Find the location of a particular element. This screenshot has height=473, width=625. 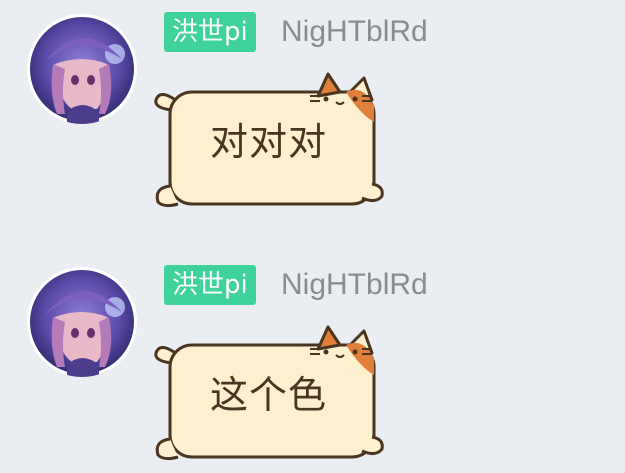

message-bubble: 对对对 is located at coordinates (270, 141).